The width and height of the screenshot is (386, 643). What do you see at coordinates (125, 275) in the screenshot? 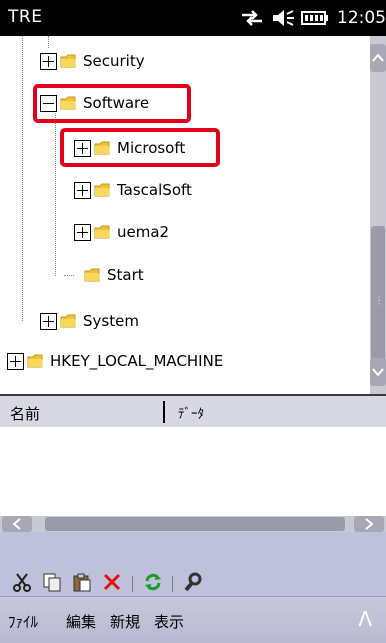
I see `tree-item-label: Start` at bounding box center [125, 275].